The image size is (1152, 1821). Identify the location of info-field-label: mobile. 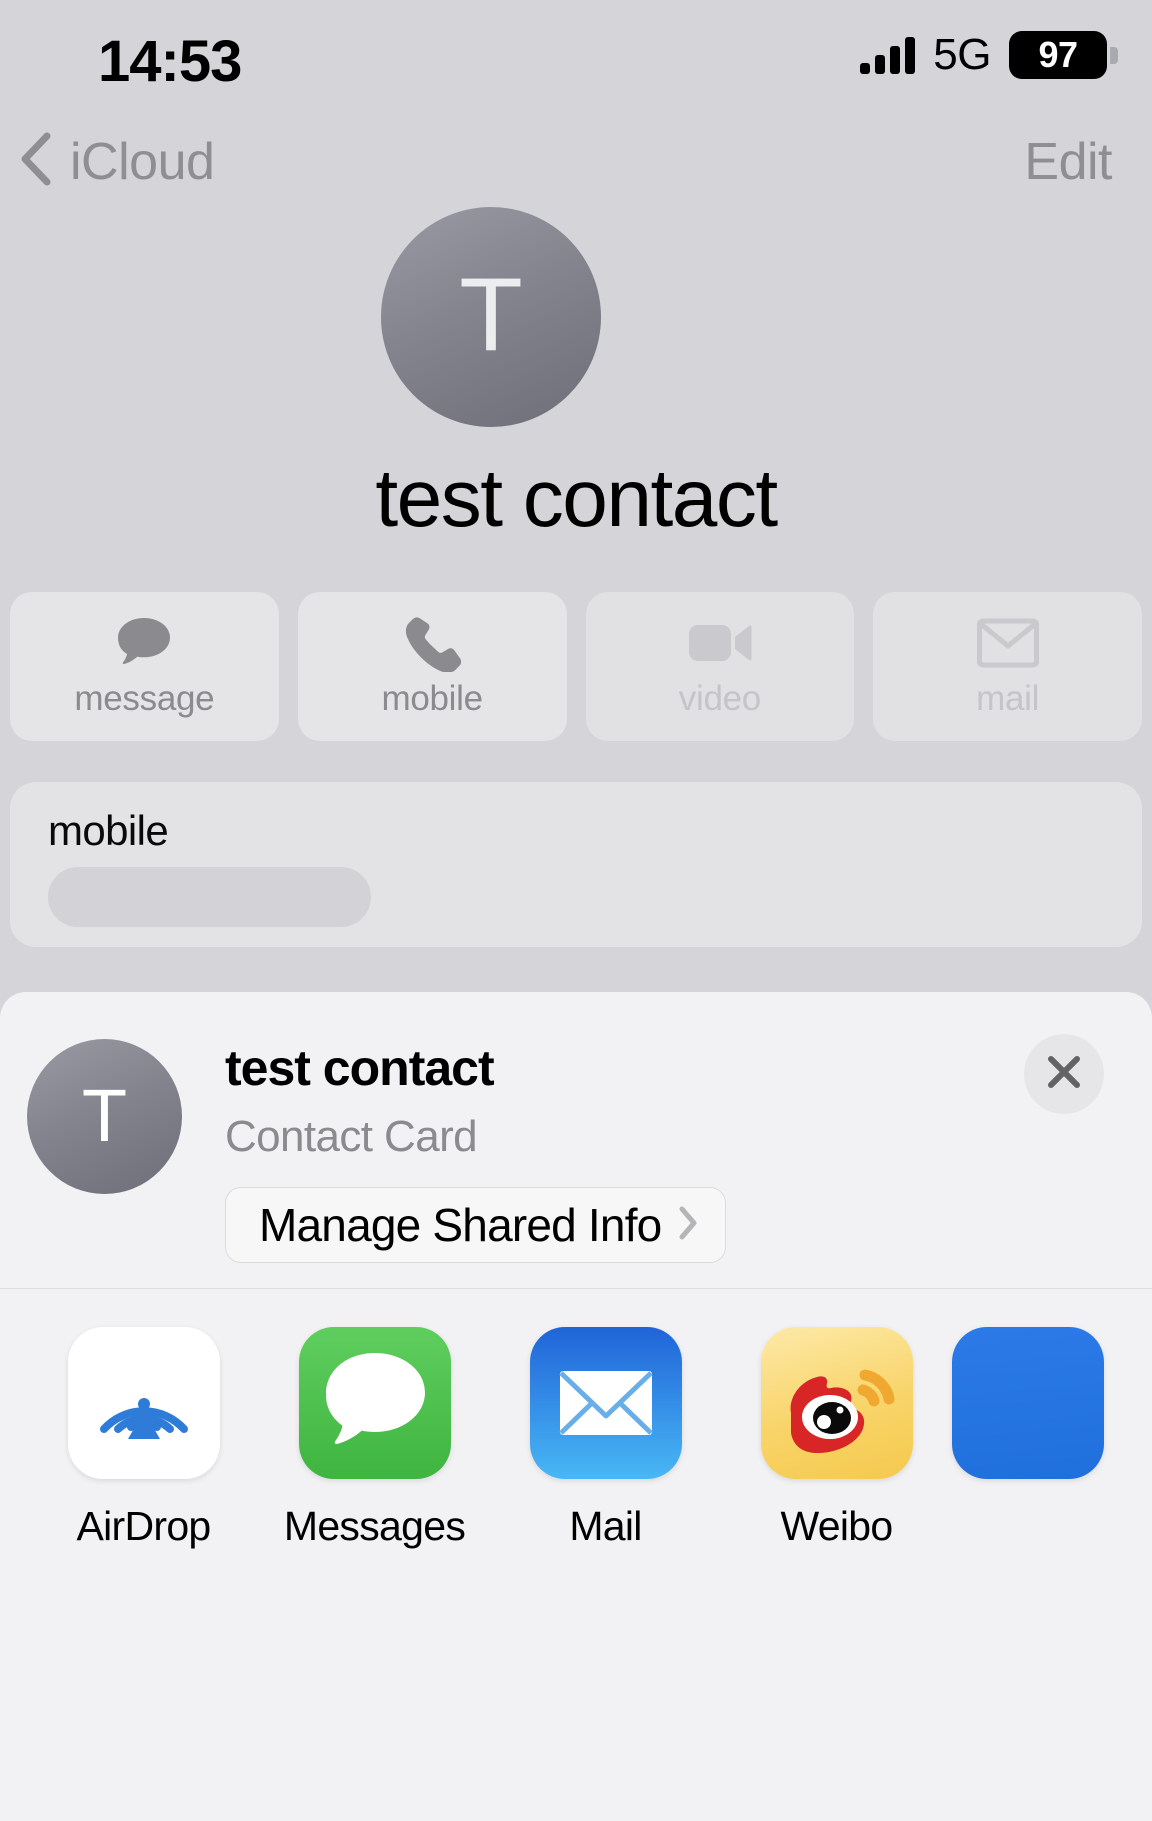
(108, 830).